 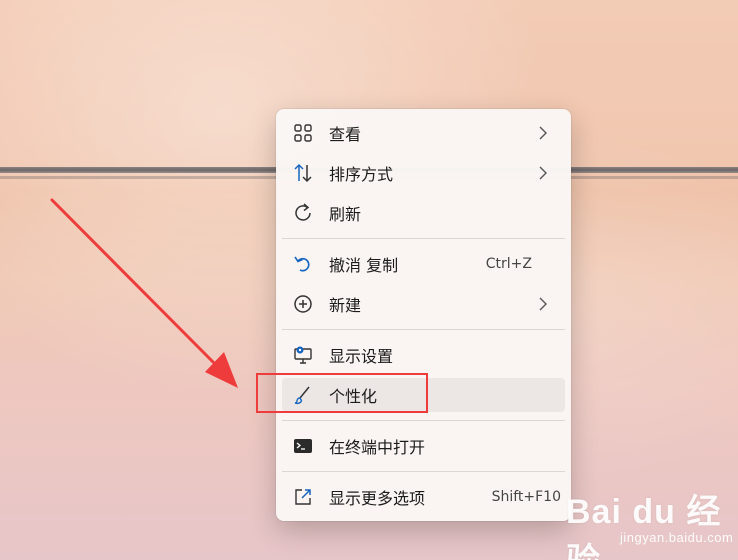 I want to click on menu-item-sort-by: 排序方式, so click(x=423, y=173).